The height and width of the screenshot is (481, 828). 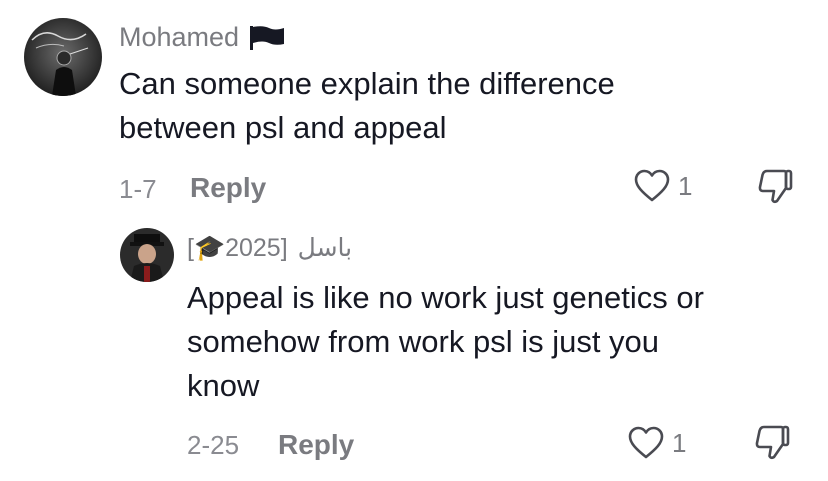 I want to click on comment-text-line: Can someone explain the difference, so click(x=367, y=83).